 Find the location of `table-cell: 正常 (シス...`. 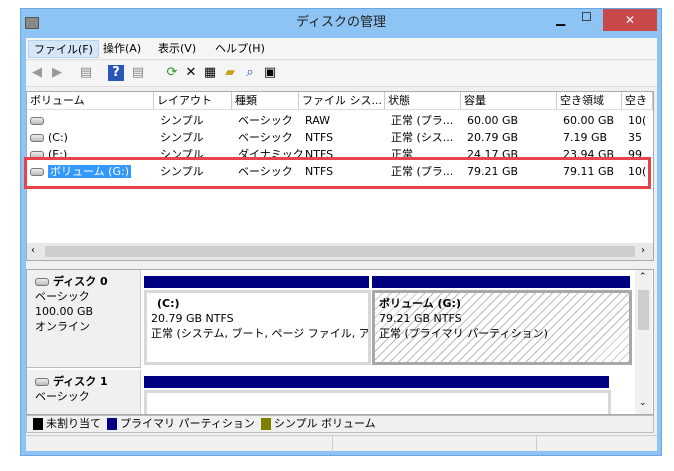

table-cell: 正常 (シス... is located at coordinates (428, 137).